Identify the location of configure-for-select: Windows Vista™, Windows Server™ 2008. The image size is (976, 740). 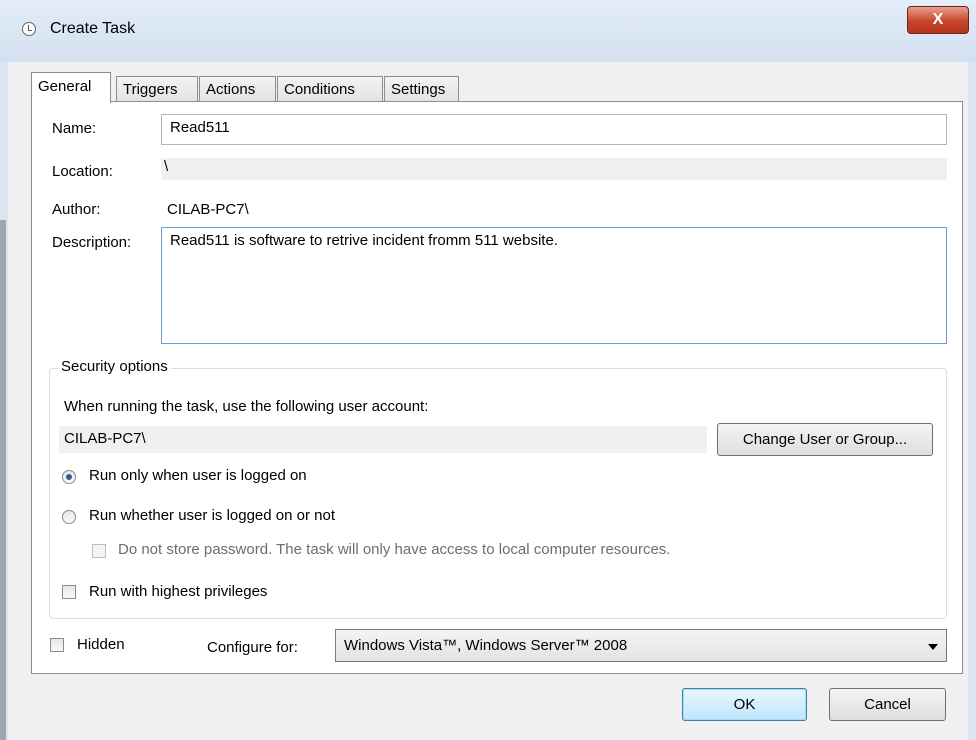
(641, 645).